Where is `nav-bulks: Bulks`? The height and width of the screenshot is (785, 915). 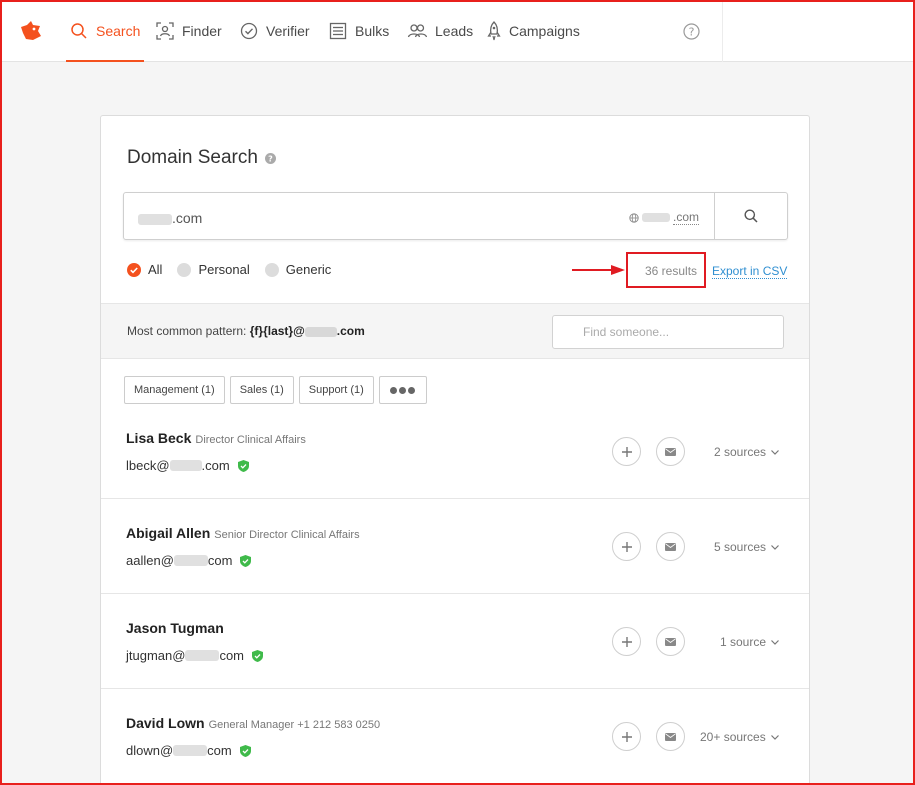 nav-bulks: Bulks is located at coordinates (359, 31).